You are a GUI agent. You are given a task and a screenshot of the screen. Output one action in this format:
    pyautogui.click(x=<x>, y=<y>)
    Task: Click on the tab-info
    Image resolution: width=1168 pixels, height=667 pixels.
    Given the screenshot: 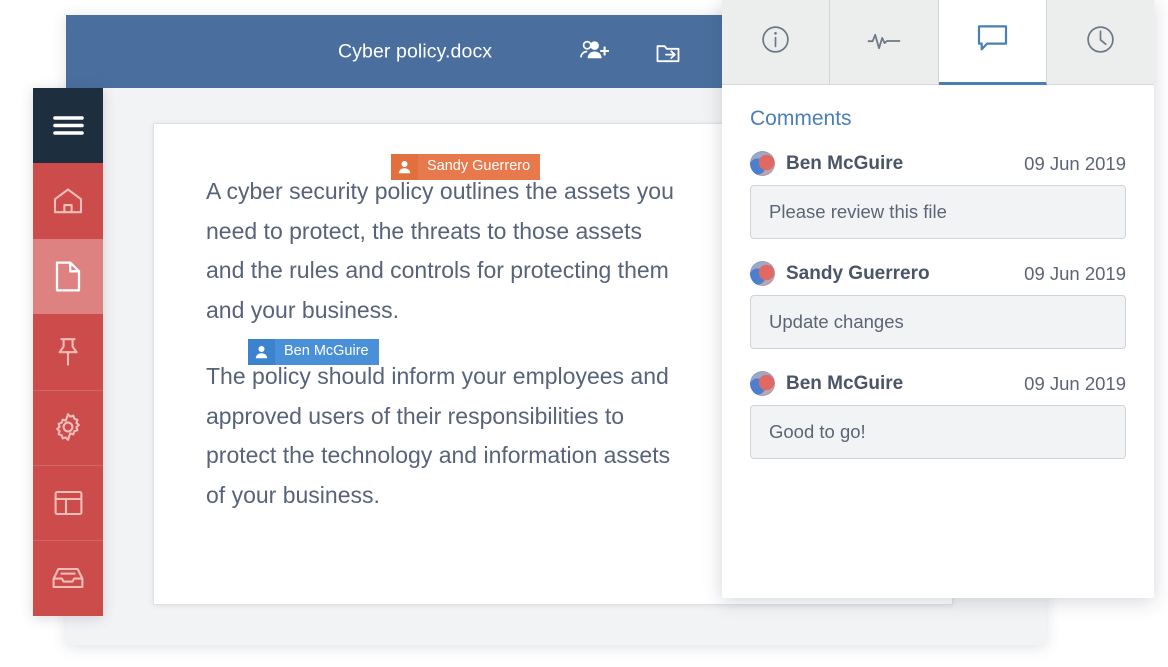 What is the action you would take?
    pyautogui.click(x=776, y=42)
    